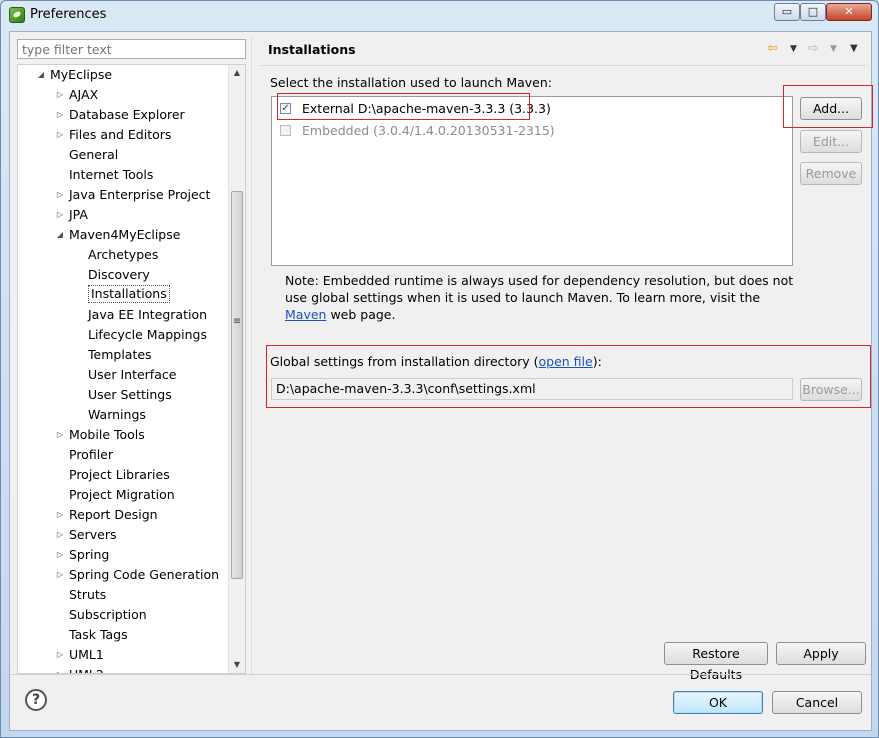 The image size is (879, 738). Describe the element at coordinates (123, 475) in the screenshot. I see `tree-item: Project Libraries` at that location.